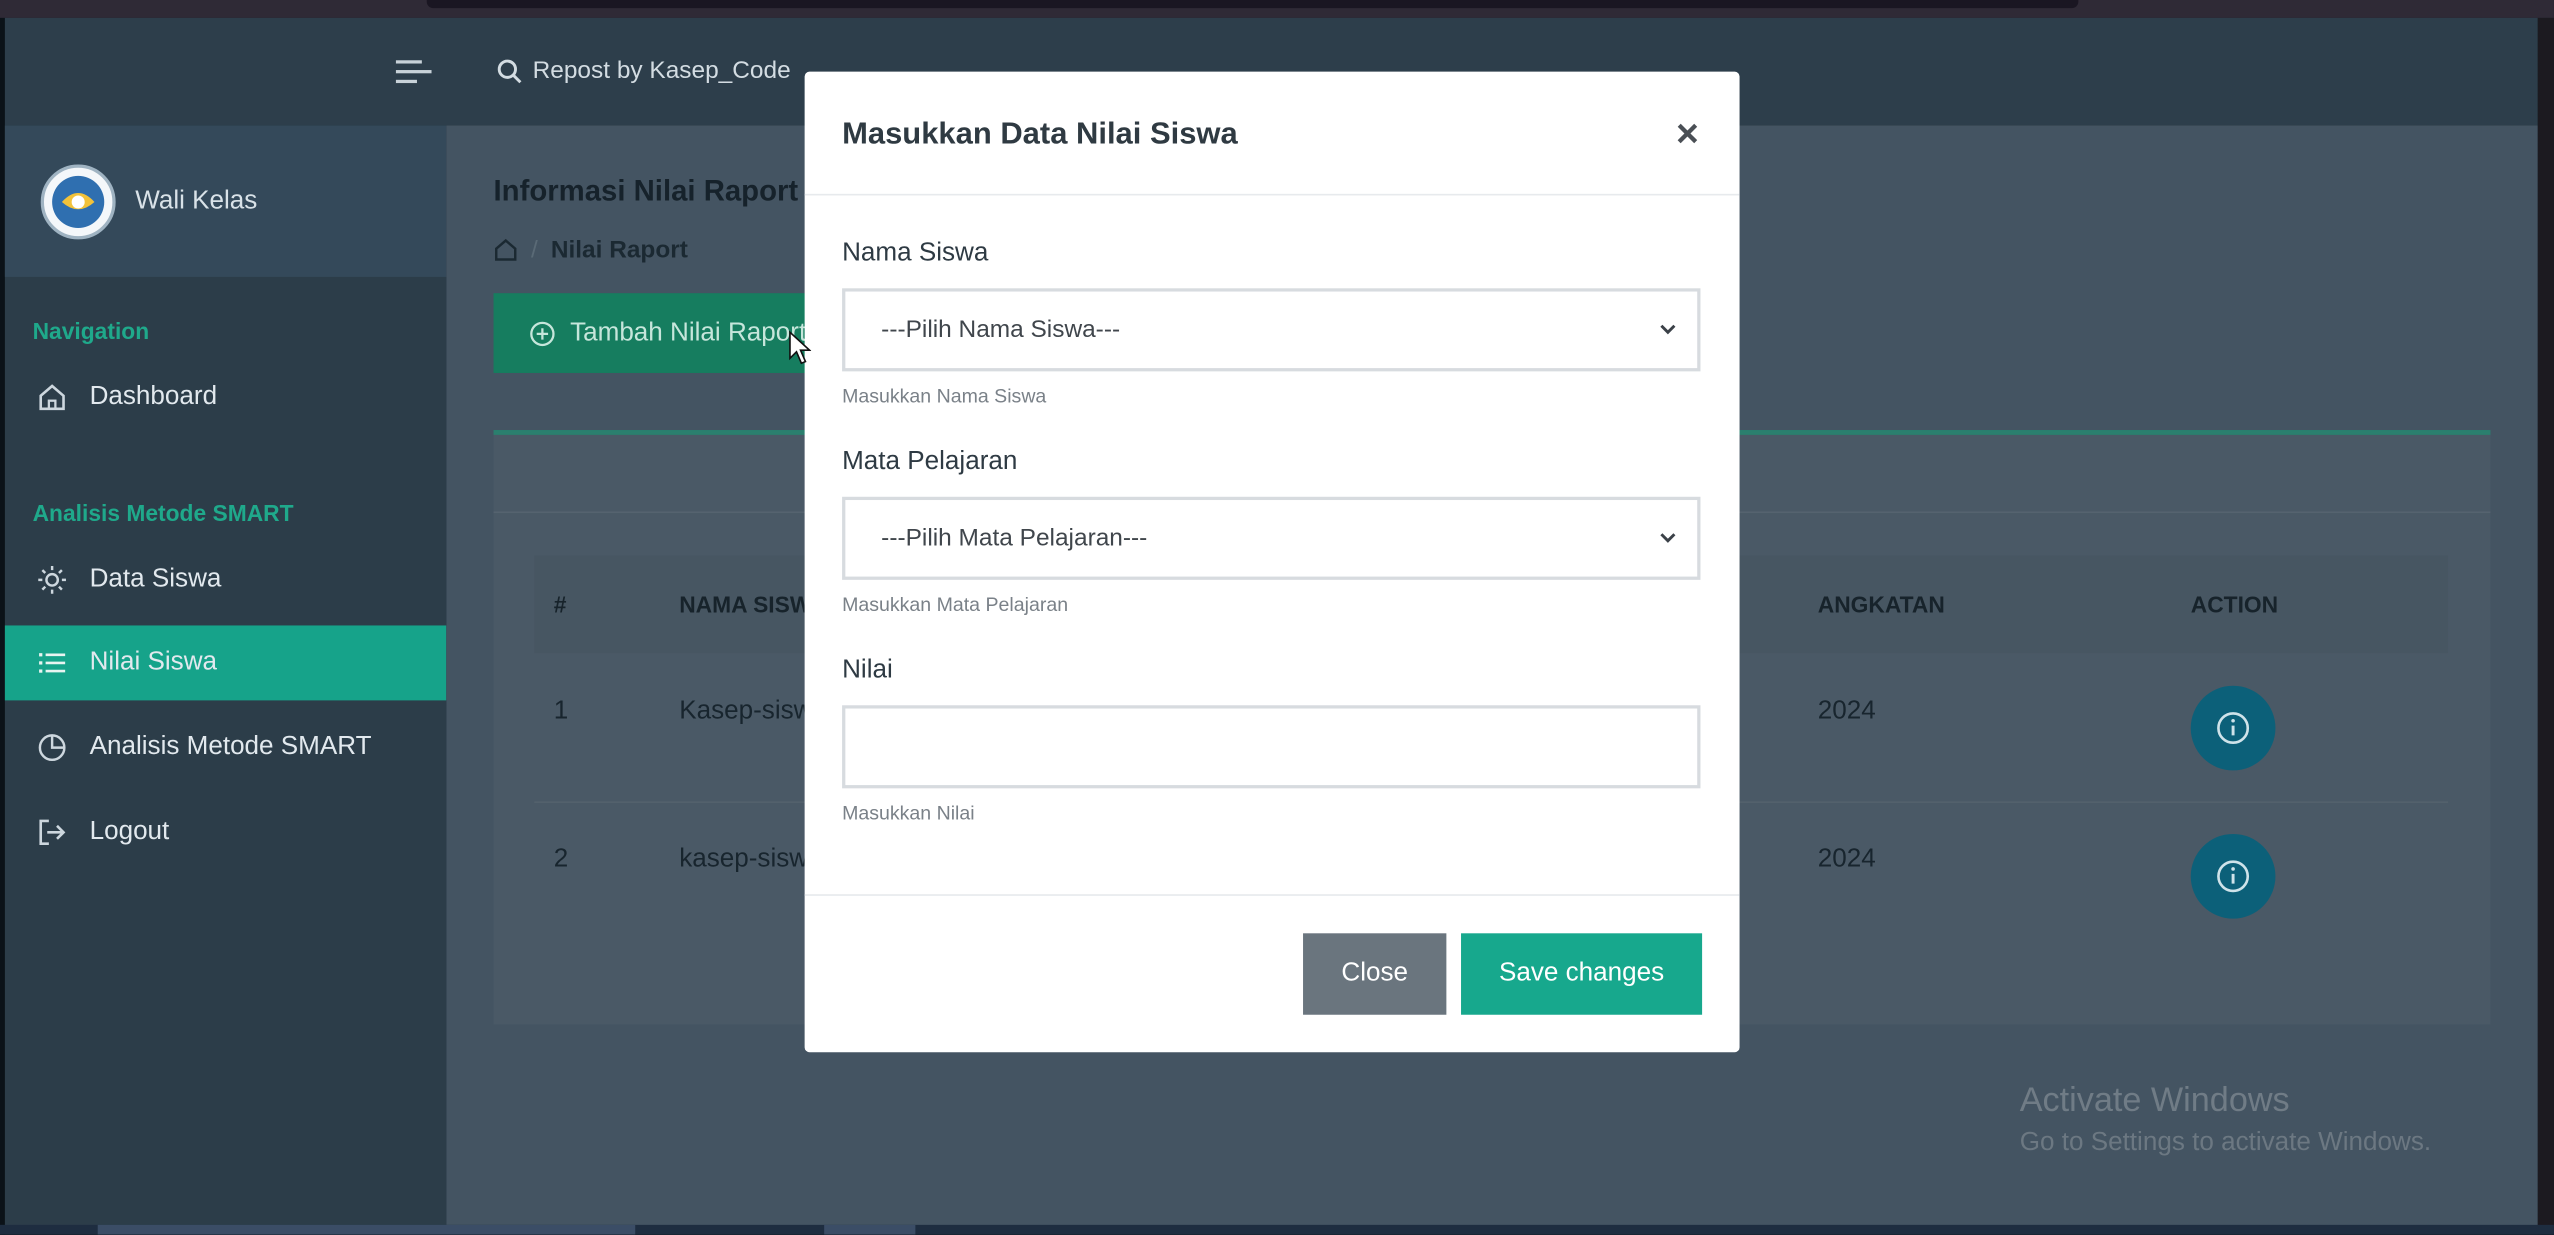 Image resolution: width=2554 pixels, height=1235 pixels. Describe the element at coordinates (2225, 1142) in the screenshot. I see `windows-activation-subtitle: Go to Settings to activate Windows.` at that location.